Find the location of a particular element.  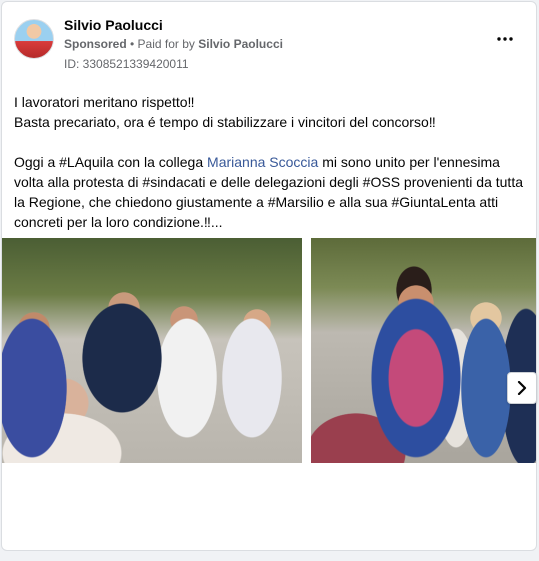

ad-id: ID: 3308521339420011 is located at coordinates (126, 64).